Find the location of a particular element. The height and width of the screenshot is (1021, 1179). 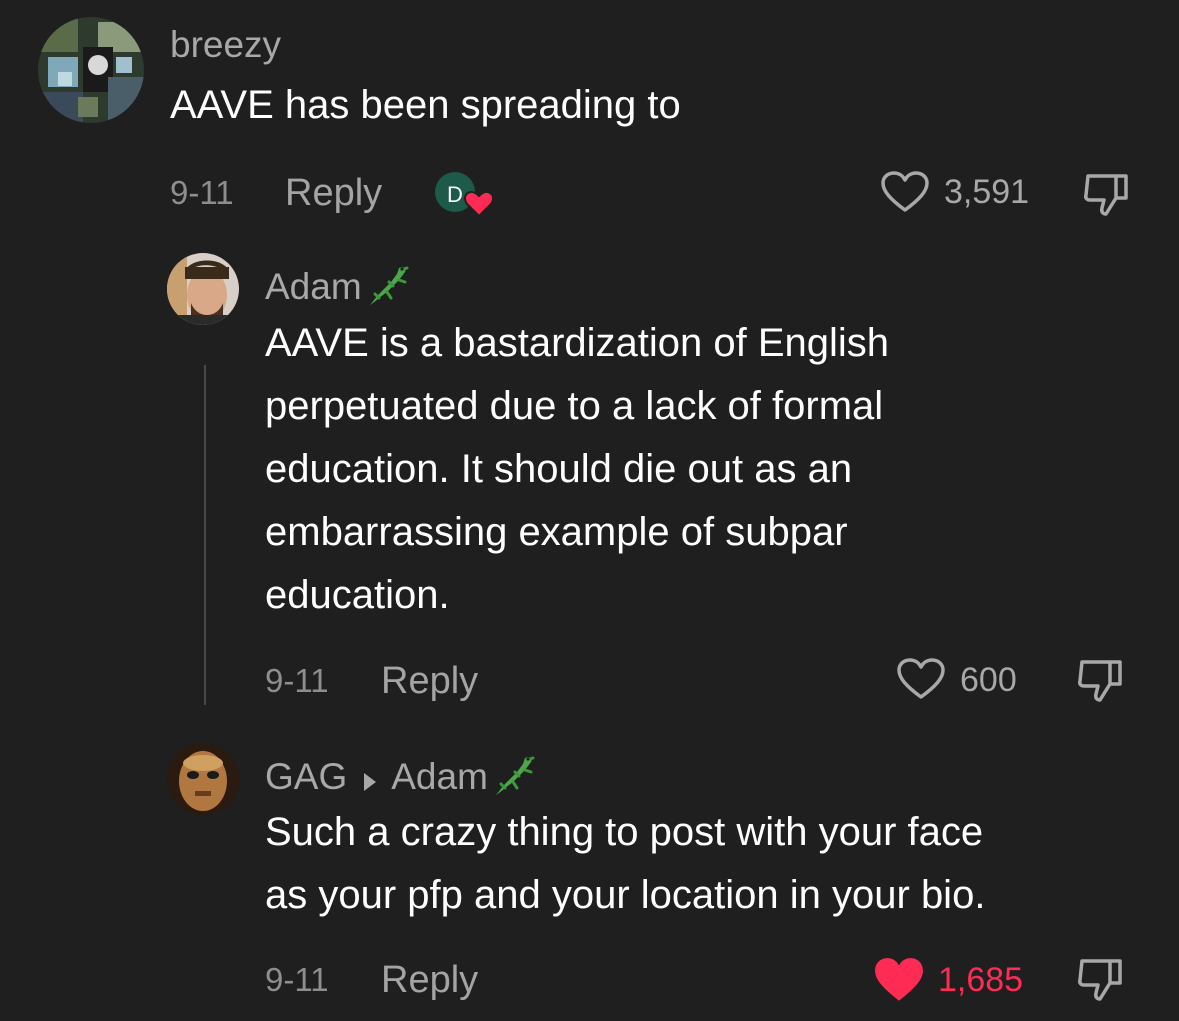

comment-text-line: perpetuated due to a lack of formal is located at coordinates (574, 406).